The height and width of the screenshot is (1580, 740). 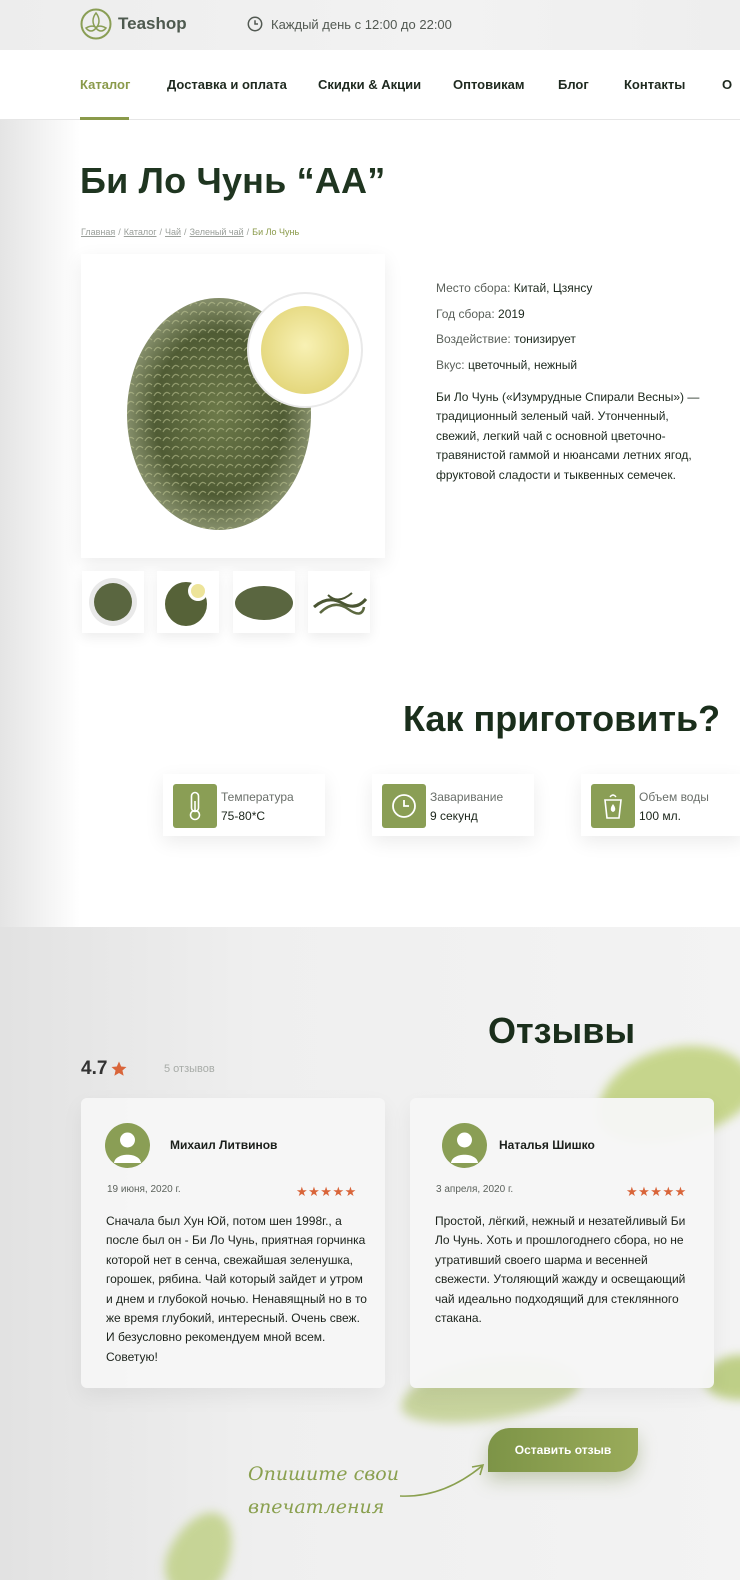 What do you see at coordinates (613, 806) in the screenshot?
I see `cup-icon` at bounding box center [613, 806].